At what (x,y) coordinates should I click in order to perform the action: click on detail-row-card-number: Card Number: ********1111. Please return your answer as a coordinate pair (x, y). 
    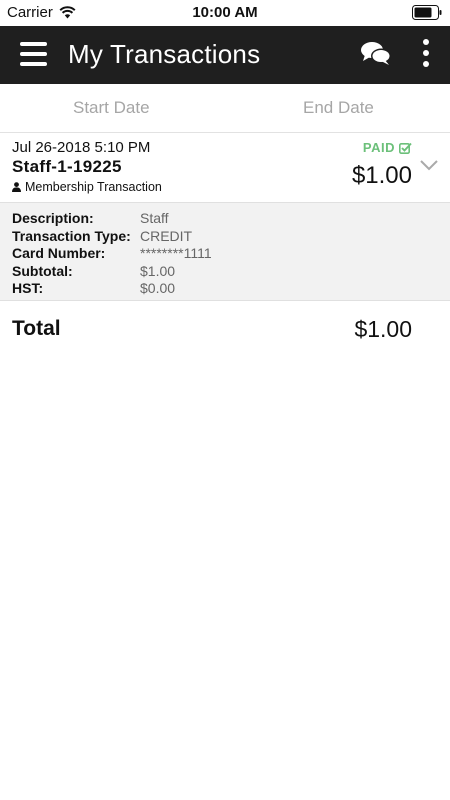
    Looking at the image, I should click on (222, 254).